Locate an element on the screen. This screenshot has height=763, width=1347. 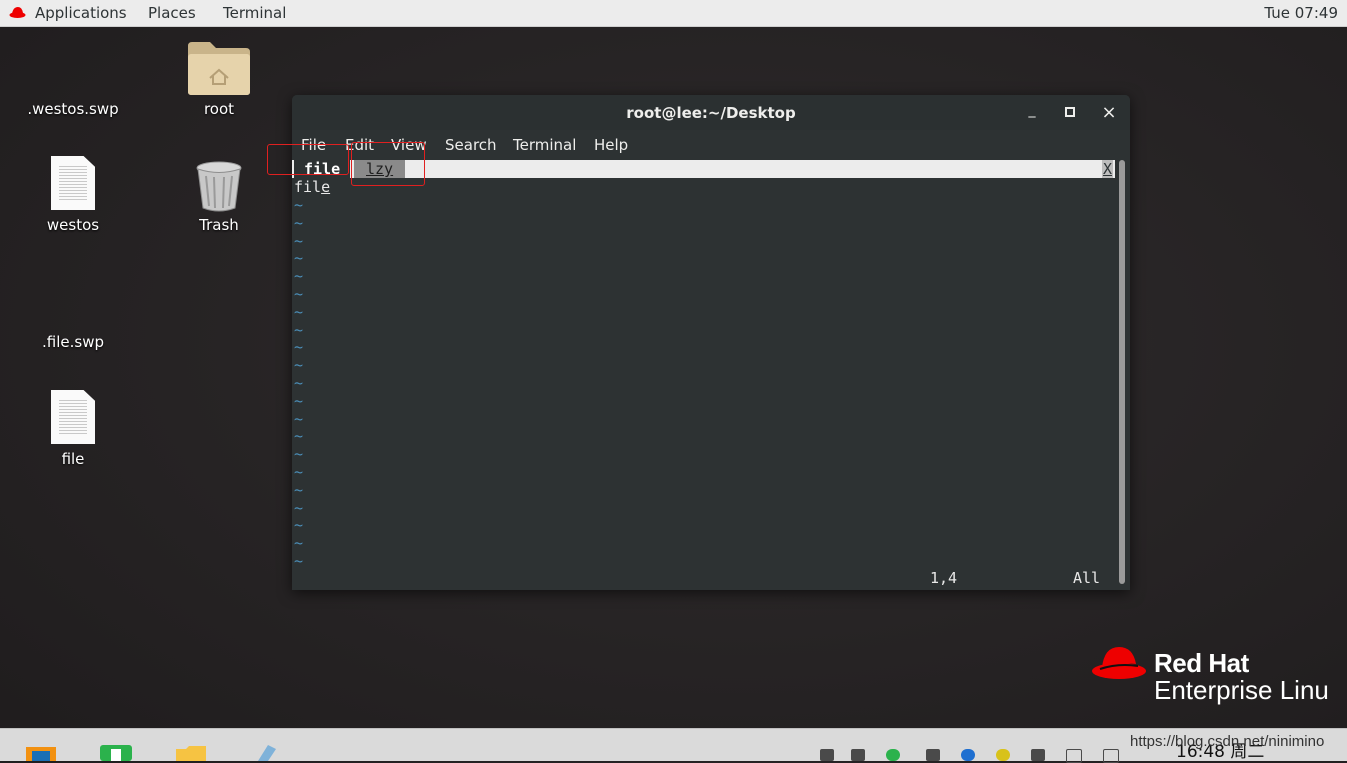
clock: Tue 07:49 is located at coordinates (1301, 13).